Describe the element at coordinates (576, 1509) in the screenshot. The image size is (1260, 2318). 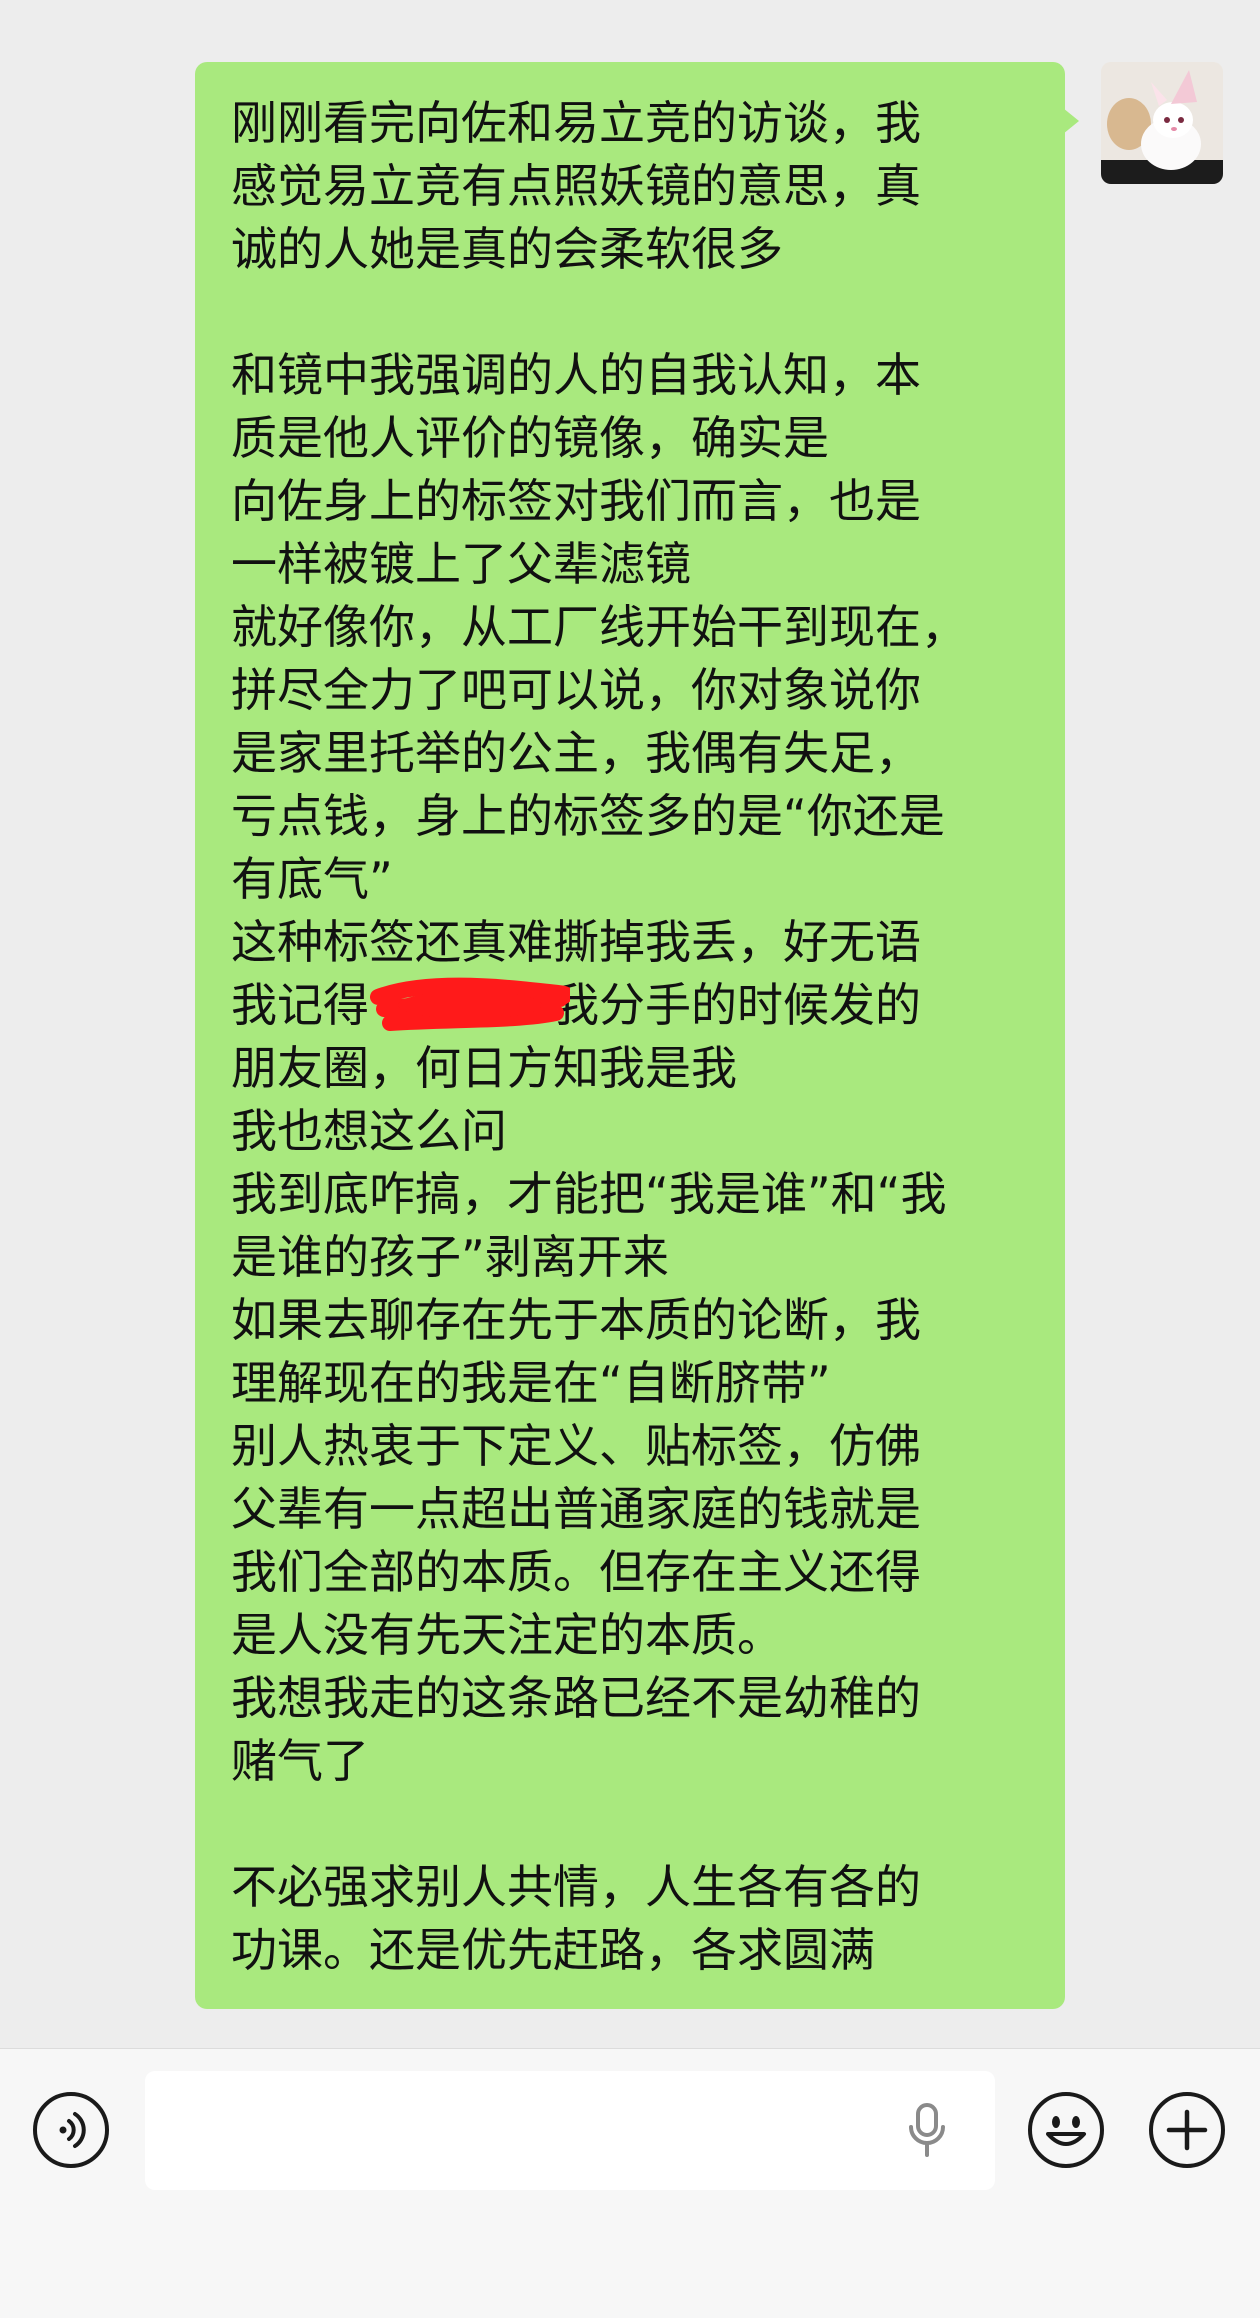
I see `message-line: 父辈有一点超出普通家庭的钱就是` at that location.